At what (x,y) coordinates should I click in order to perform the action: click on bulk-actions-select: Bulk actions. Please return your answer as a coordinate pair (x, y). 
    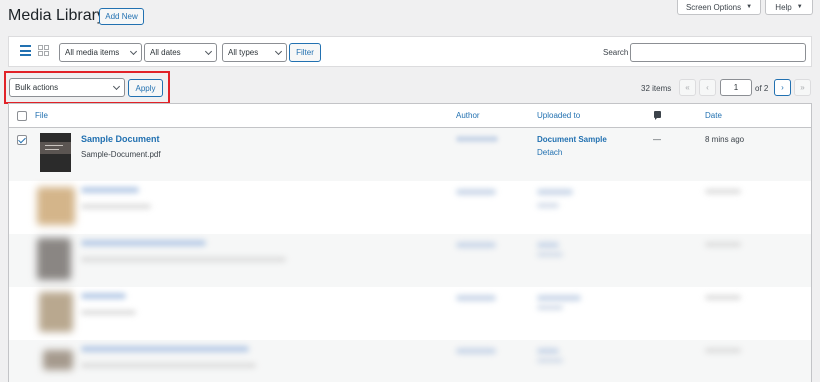
    Looking at the image, I should click on (67, 87).